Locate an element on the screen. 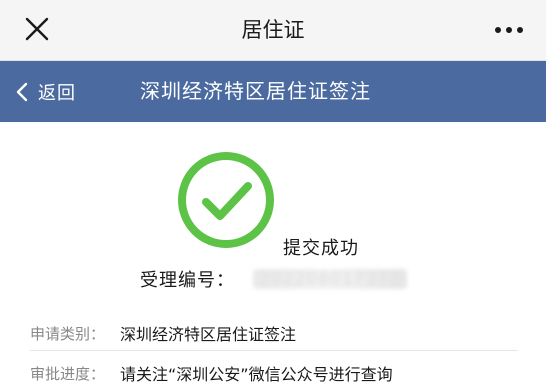 Image resolution: width=546 pixels, height=391 pixels. success-check-icon is located at coordinates (226, 200).